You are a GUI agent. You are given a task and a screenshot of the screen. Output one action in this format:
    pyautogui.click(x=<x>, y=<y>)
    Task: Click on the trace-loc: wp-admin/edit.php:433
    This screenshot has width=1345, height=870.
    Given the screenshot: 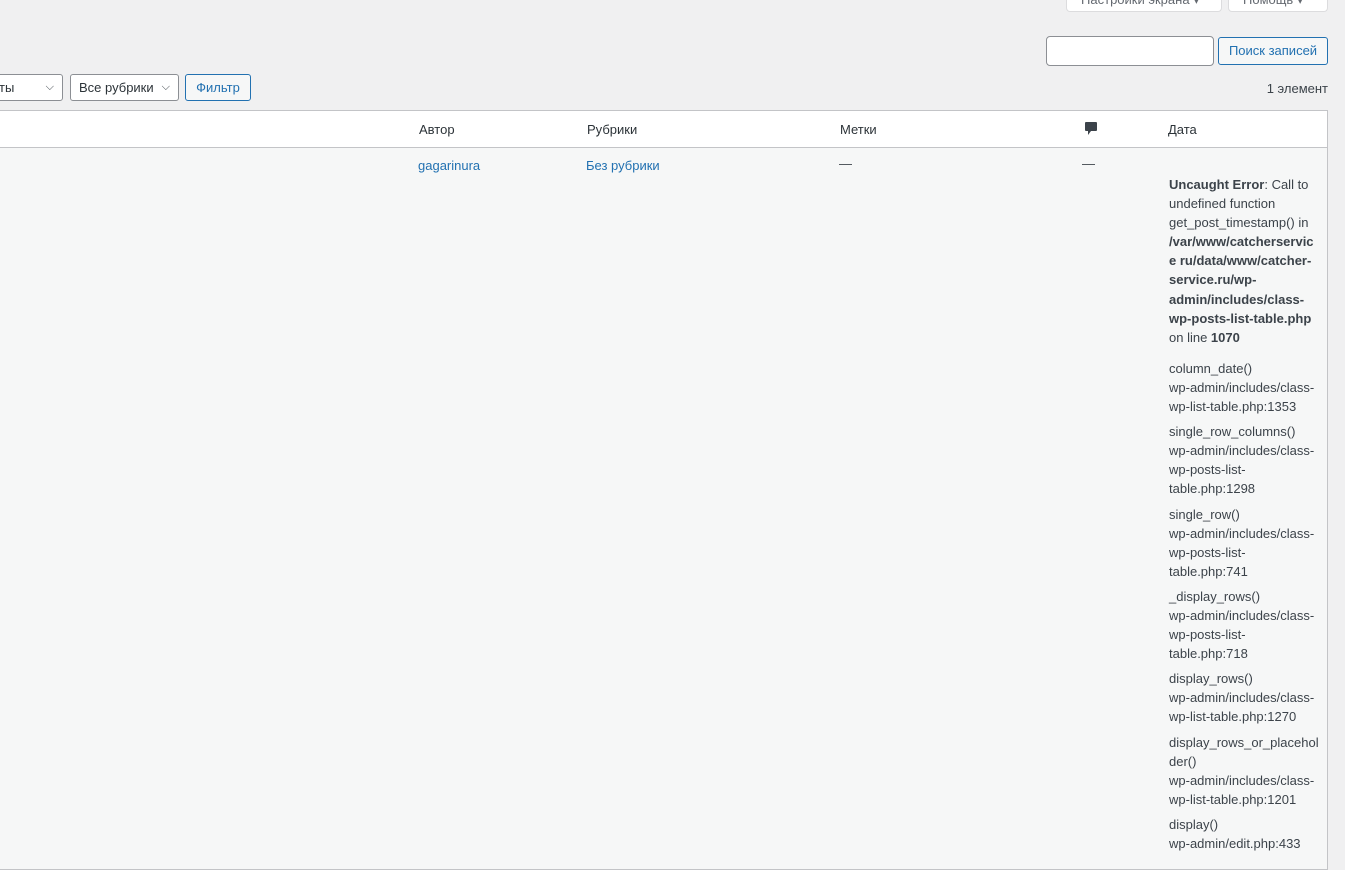 What is the action you would take?
    pyautogui.click(x=1235, y=843)
    